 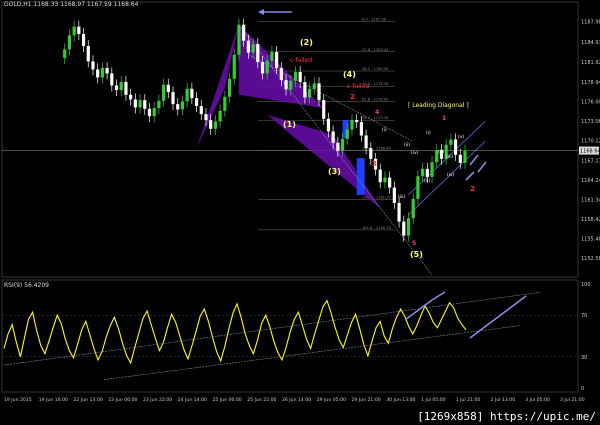 I want to click on wave-label: (2), so click(x=306, y=42).